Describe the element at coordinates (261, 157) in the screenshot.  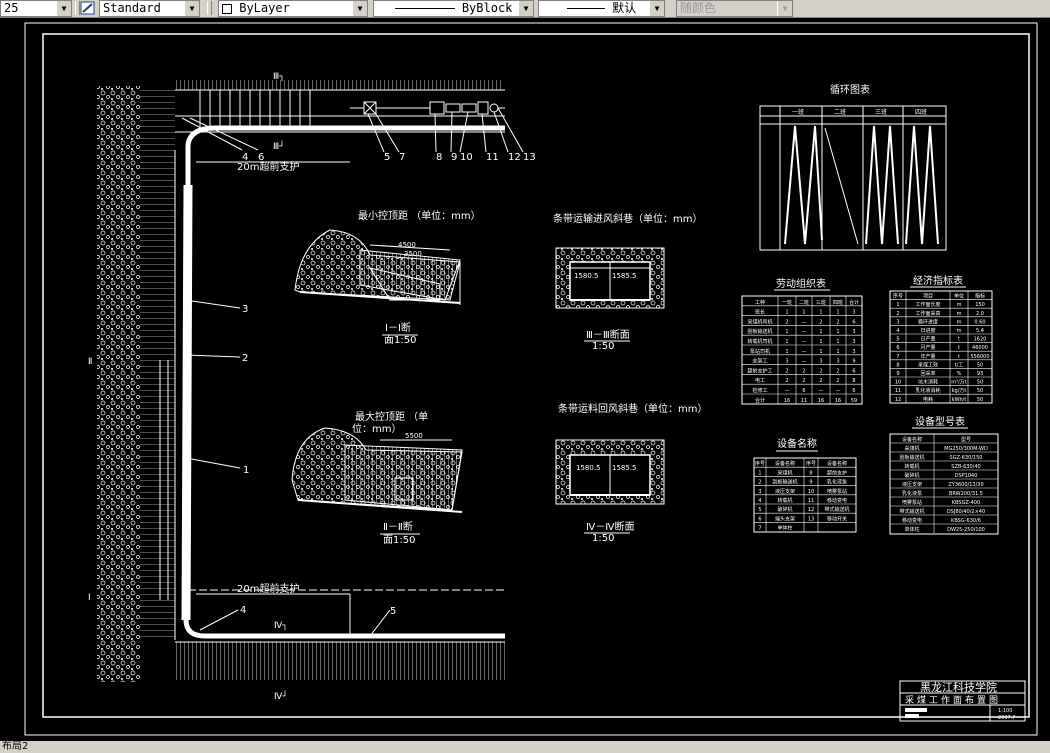
I see `callout-number: 6` at that location.